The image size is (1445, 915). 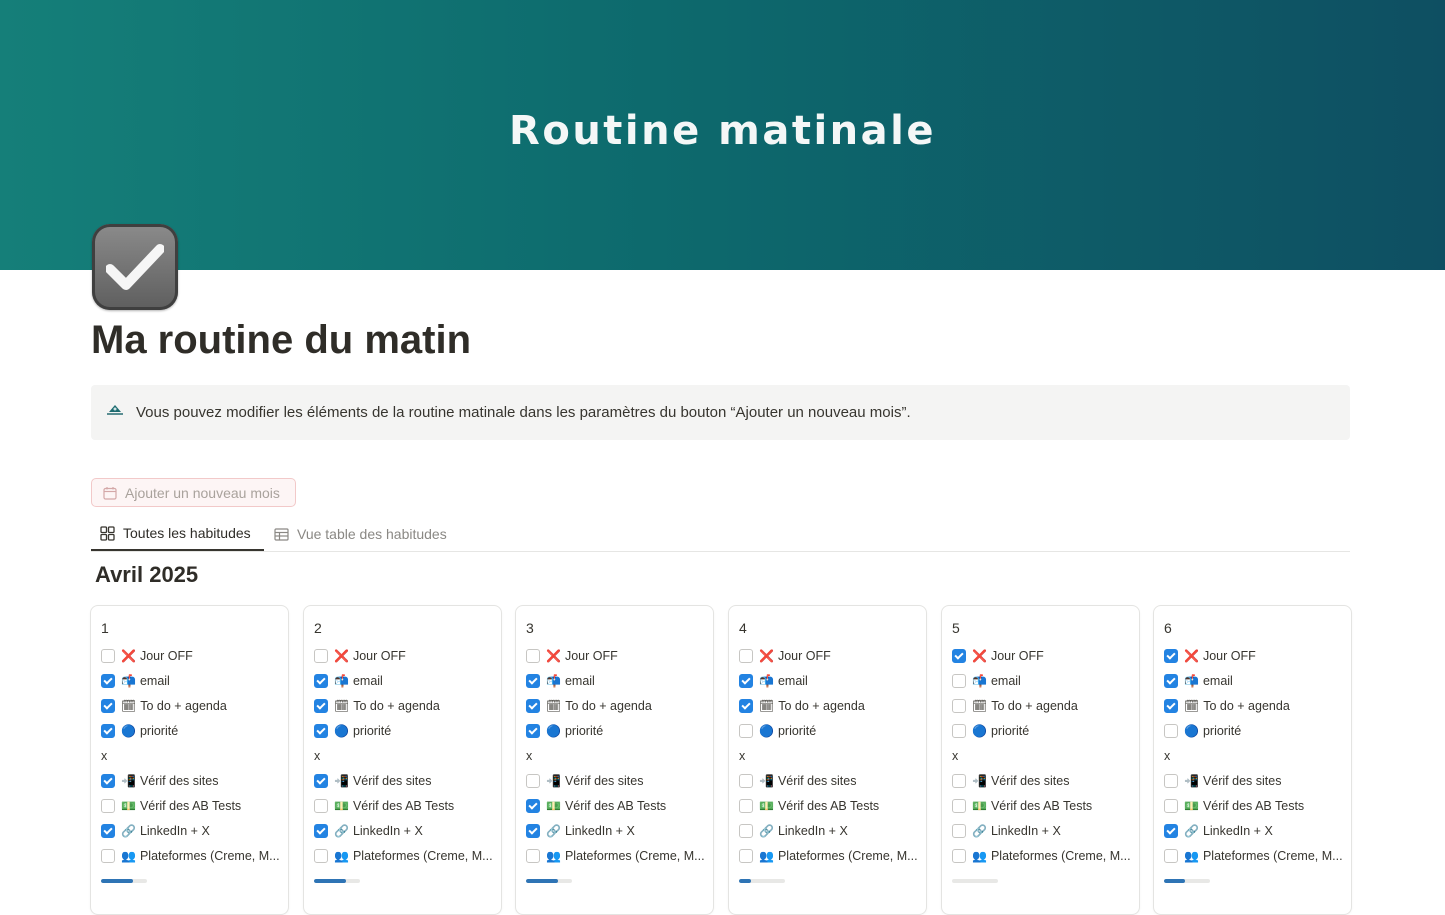 What do you see at coordinates (147, 574) in the screenshot?
I see `group-title: Avril 2025` at bounding box center [147, 574].